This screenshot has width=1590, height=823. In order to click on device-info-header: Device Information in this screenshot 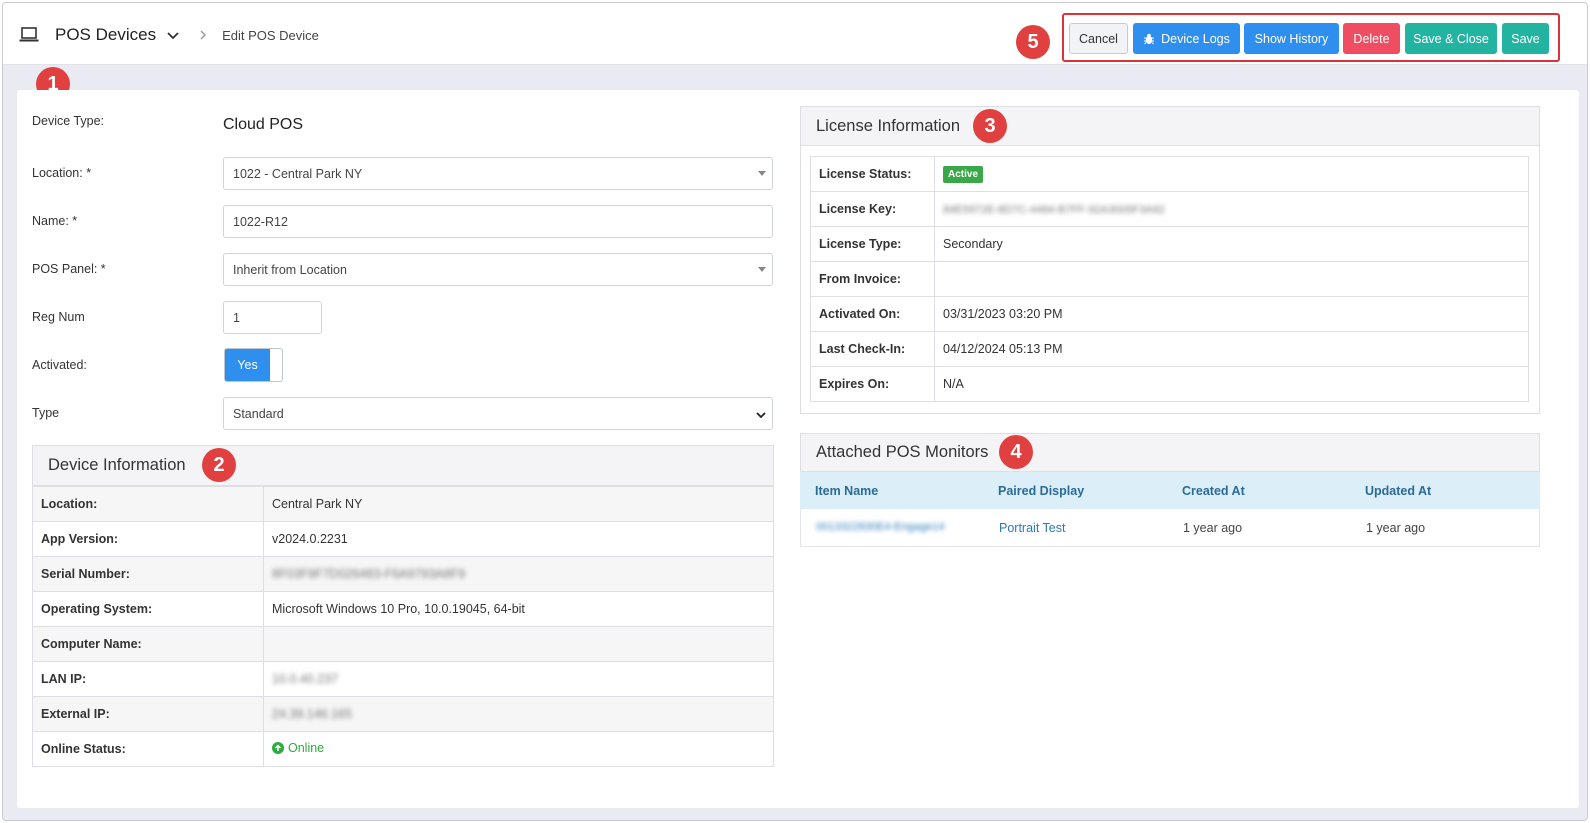, I will do `click(403, 465)`.